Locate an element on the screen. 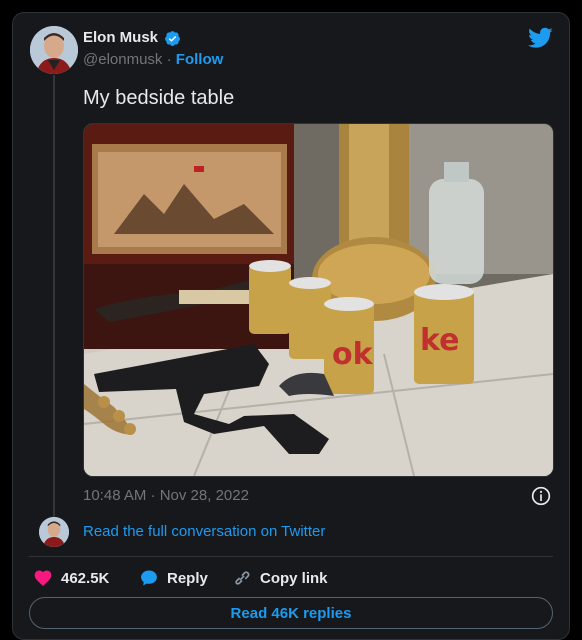 The width and height of the screenshot is (582, 640). like-button: 462.5K is located at coordinates (71, 578).